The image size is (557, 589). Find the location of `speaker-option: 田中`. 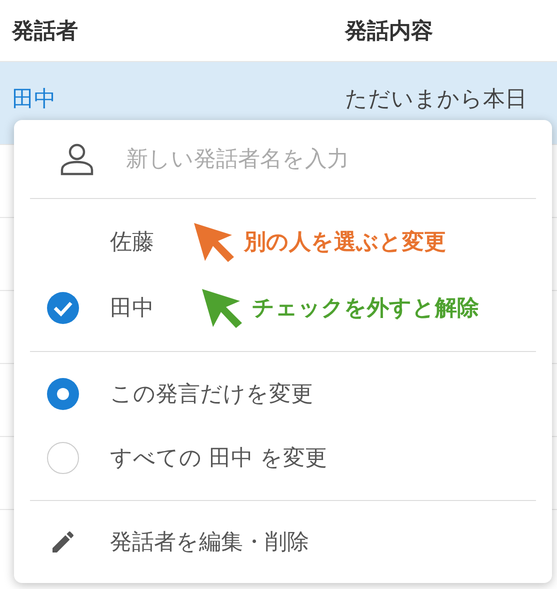

speaker-option: 田中 is located at coordinates (132, 308).